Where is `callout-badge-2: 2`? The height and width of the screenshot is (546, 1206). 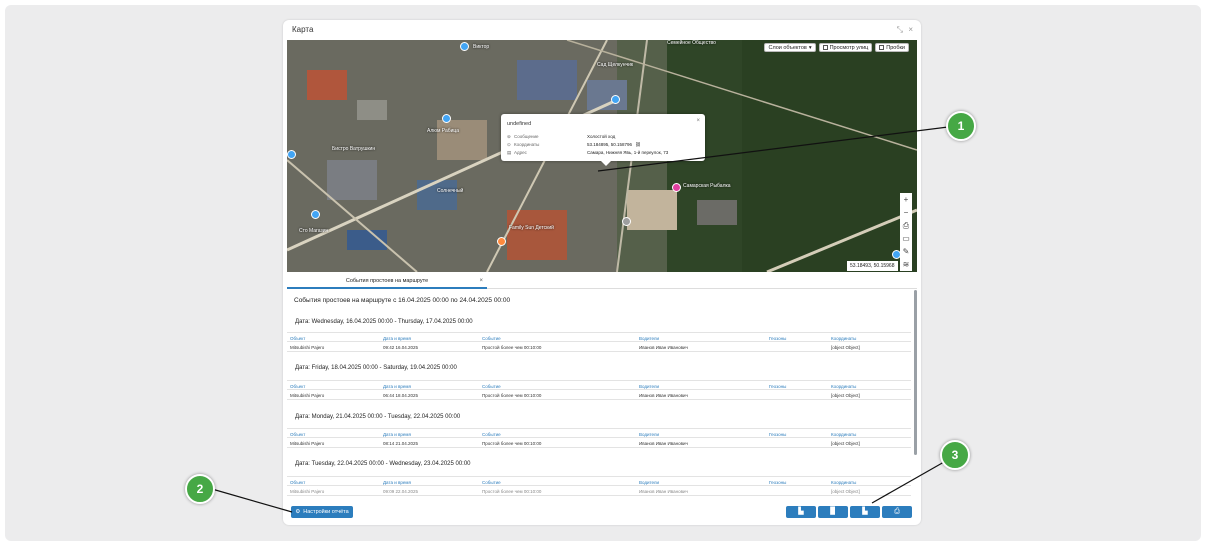 callout-badge-2: 2 is located at coordinates (200, 489).